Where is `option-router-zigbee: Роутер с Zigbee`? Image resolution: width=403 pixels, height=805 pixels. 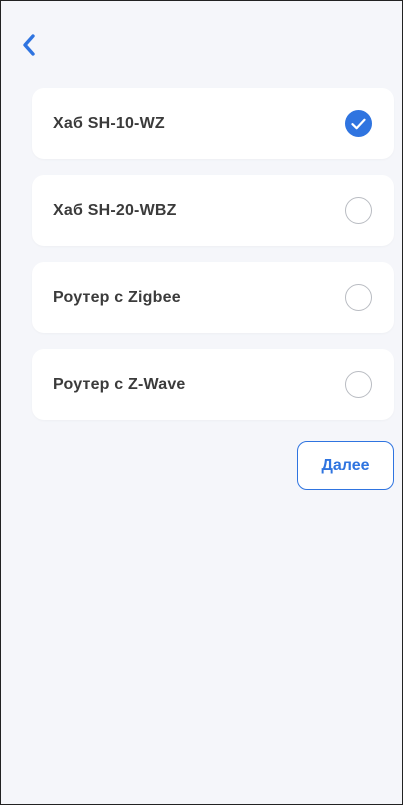 option-router-zigbee: Роутер с Zigbee is located at coordinates (213, 297).